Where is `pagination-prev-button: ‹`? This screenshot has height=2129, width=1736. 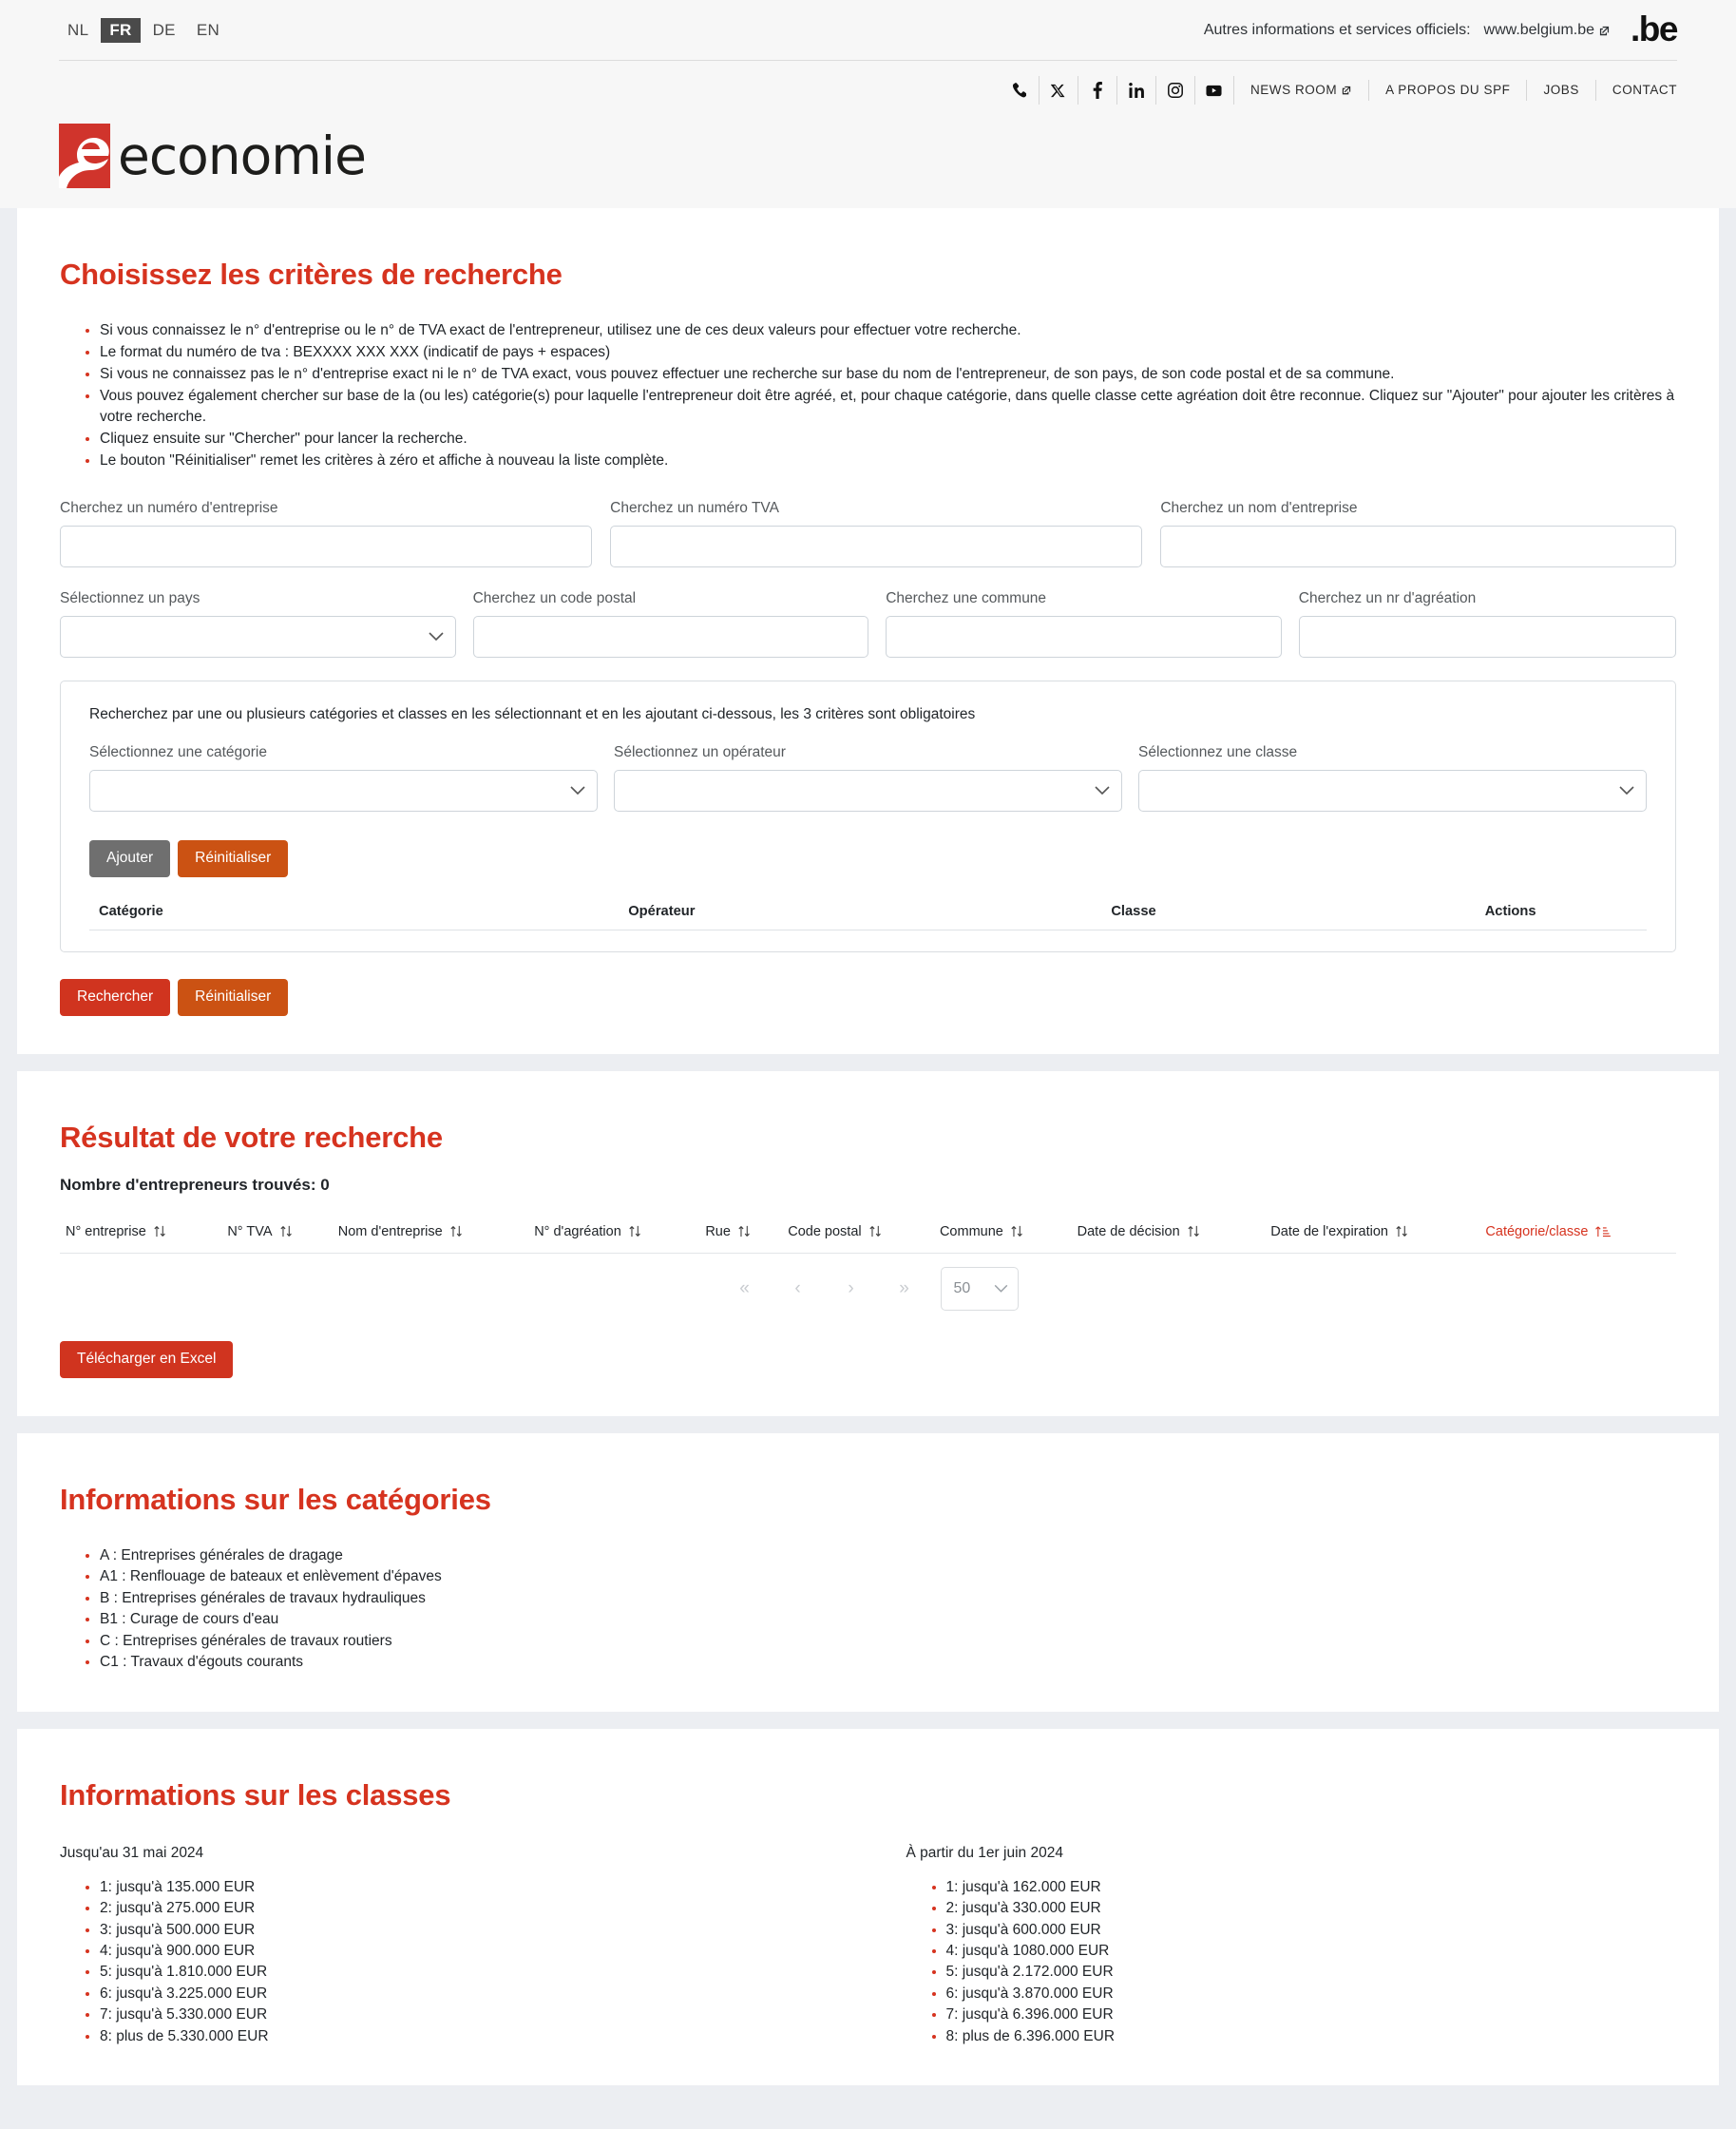 pagination-prev-button: ‹ is located at coordinates (799, 1289).